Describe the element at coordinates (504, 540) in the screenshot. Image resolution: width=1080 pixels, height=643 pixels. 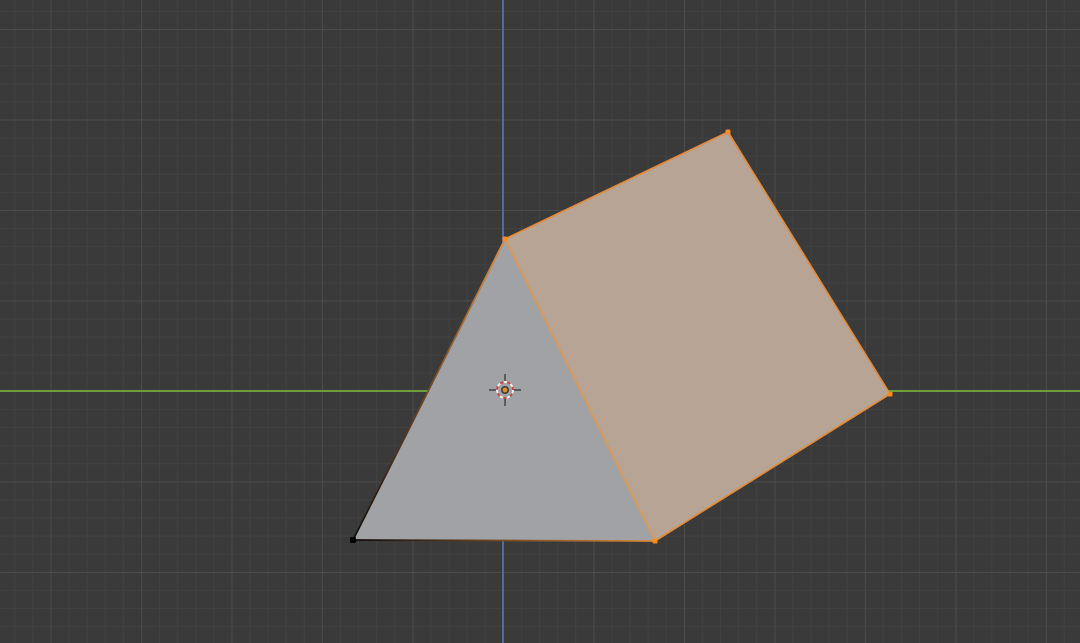
I see `edge-bottom-left-bottom-middle` at that location.